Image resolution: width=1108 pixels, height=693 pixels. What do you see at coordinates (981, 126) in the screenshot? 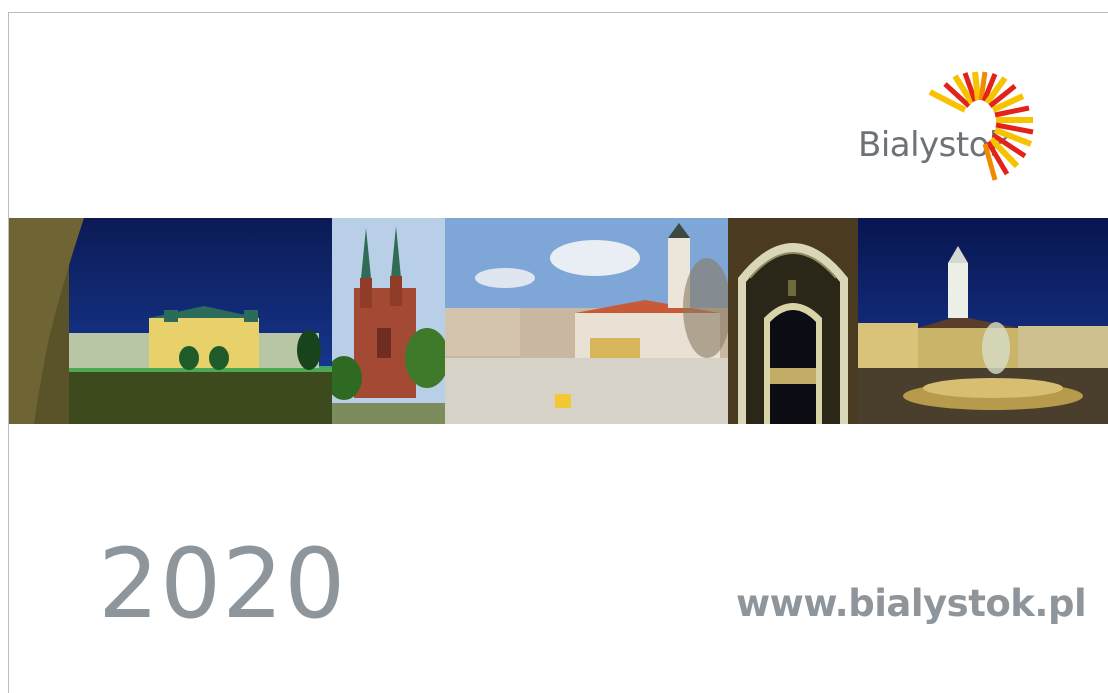
I see `sunburst-icon` at bounding box center [981, 126].